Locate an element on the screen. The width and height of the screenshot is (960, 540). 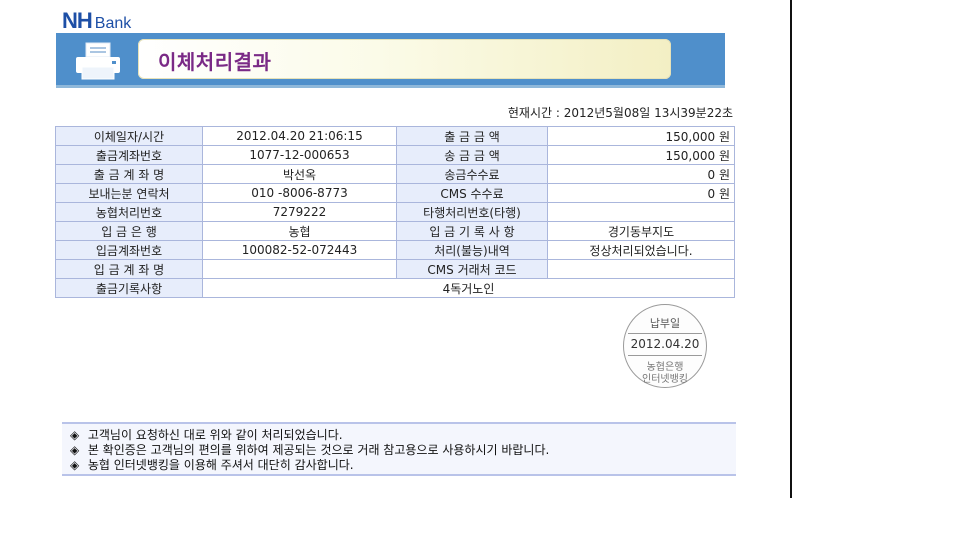
memo-row: 출금기록사항 4독거노인 is located at coordinates (395, 288).